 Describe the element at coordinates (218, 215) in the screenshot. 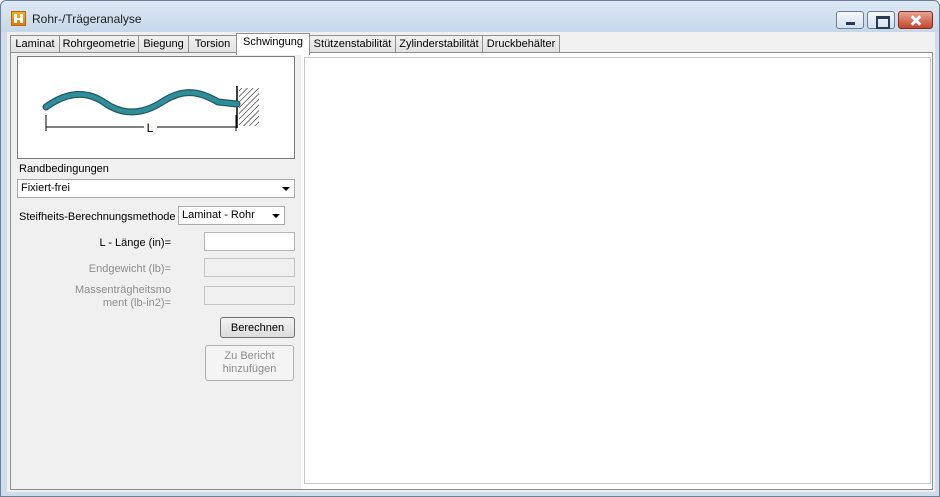

I see `stiffness-method-value: Laminat - Rohr` at that location.